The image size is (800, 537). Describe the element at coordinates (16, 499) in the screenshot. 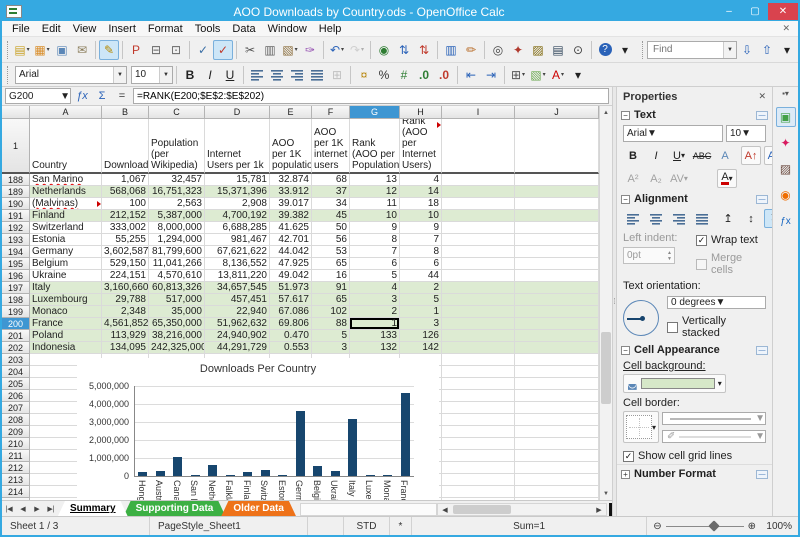

I see `row-header-215: 215` at that location.